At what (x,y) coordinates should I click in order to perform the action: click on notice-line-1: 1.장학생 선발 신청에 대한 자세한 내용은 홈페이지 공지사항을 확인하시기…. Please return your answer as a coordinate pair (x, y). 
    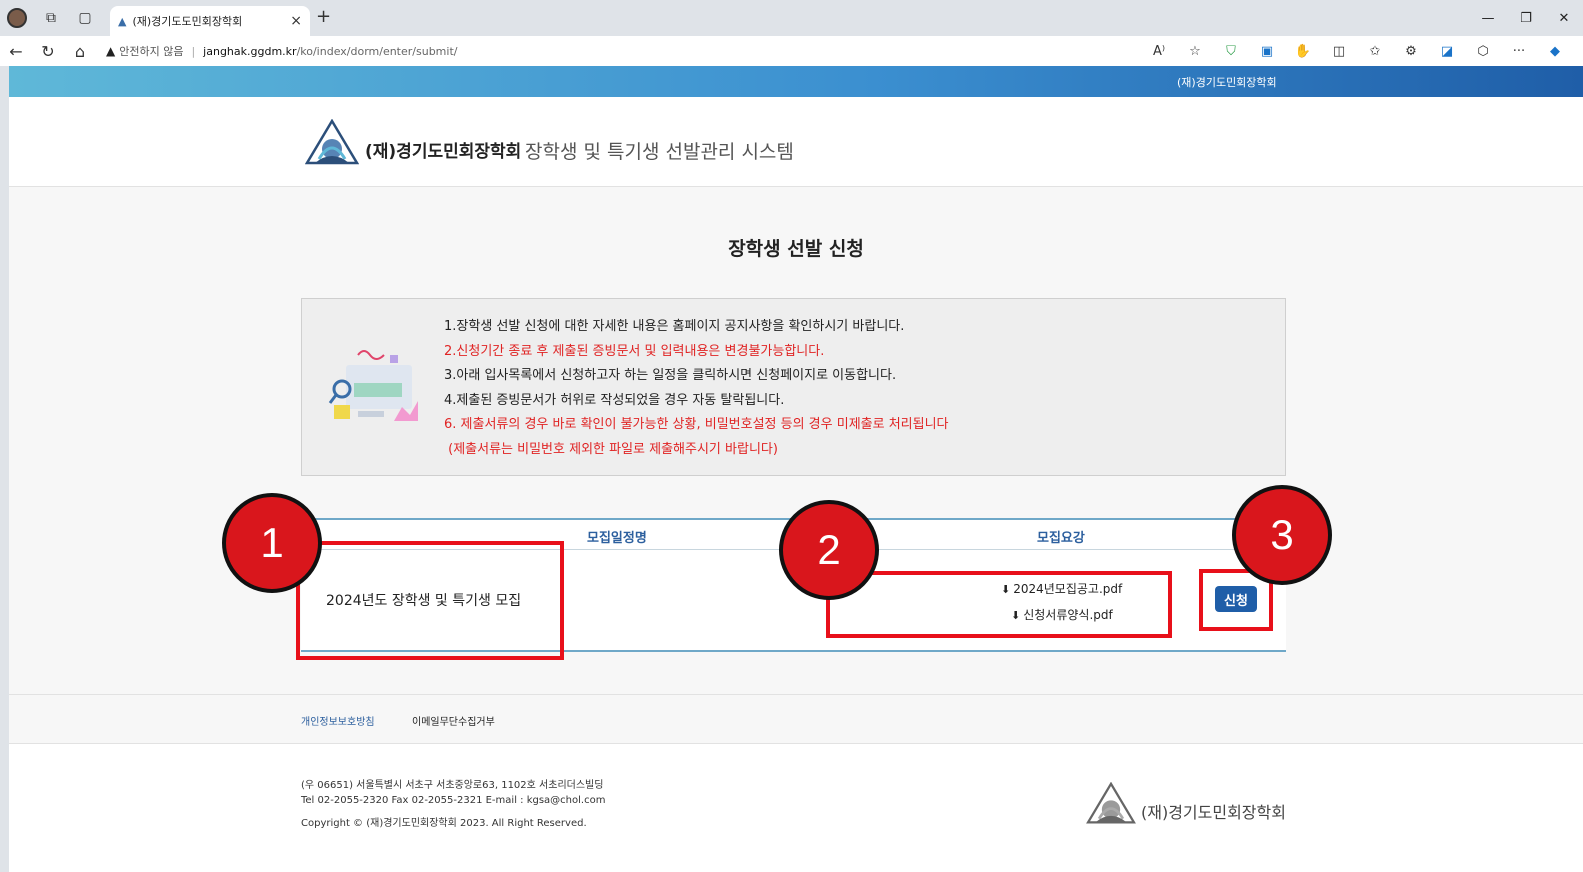
    Looking at the image, I should click on (674, 326).